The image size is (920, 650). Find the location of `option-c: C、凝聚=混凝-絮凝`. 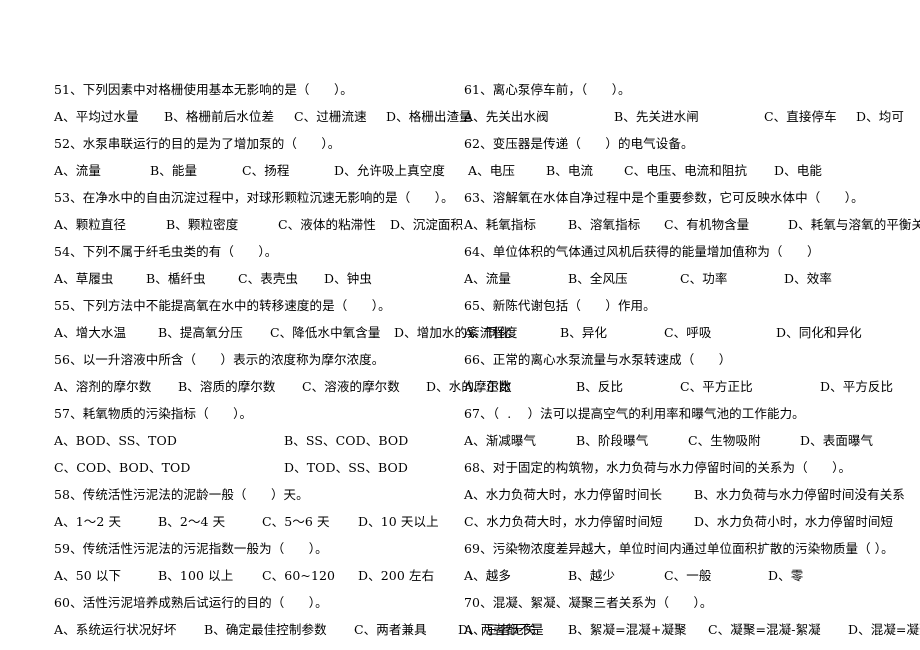

option-c: C、凝聚=混凝-絮凝 is located at coordinates (778, 629).